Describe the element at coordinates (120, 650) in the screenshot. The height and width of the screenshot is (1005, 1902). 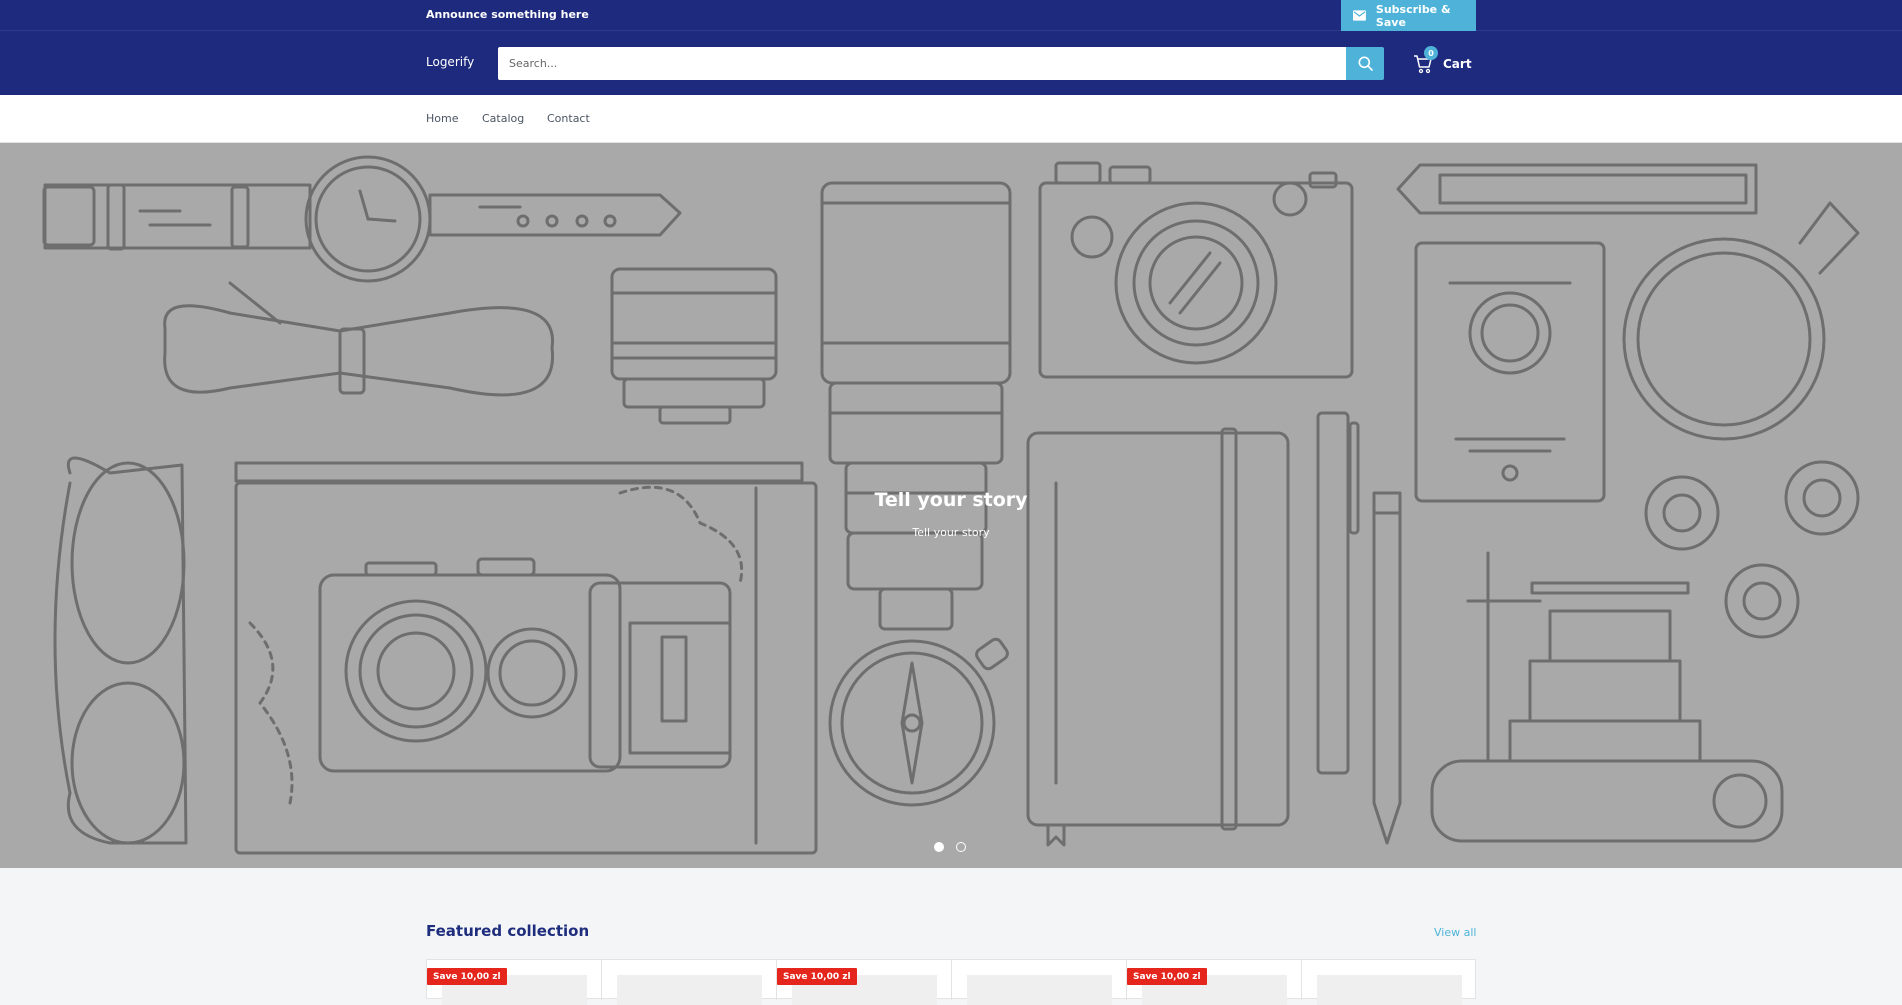
I see `sunglasses-illustration` at that location.